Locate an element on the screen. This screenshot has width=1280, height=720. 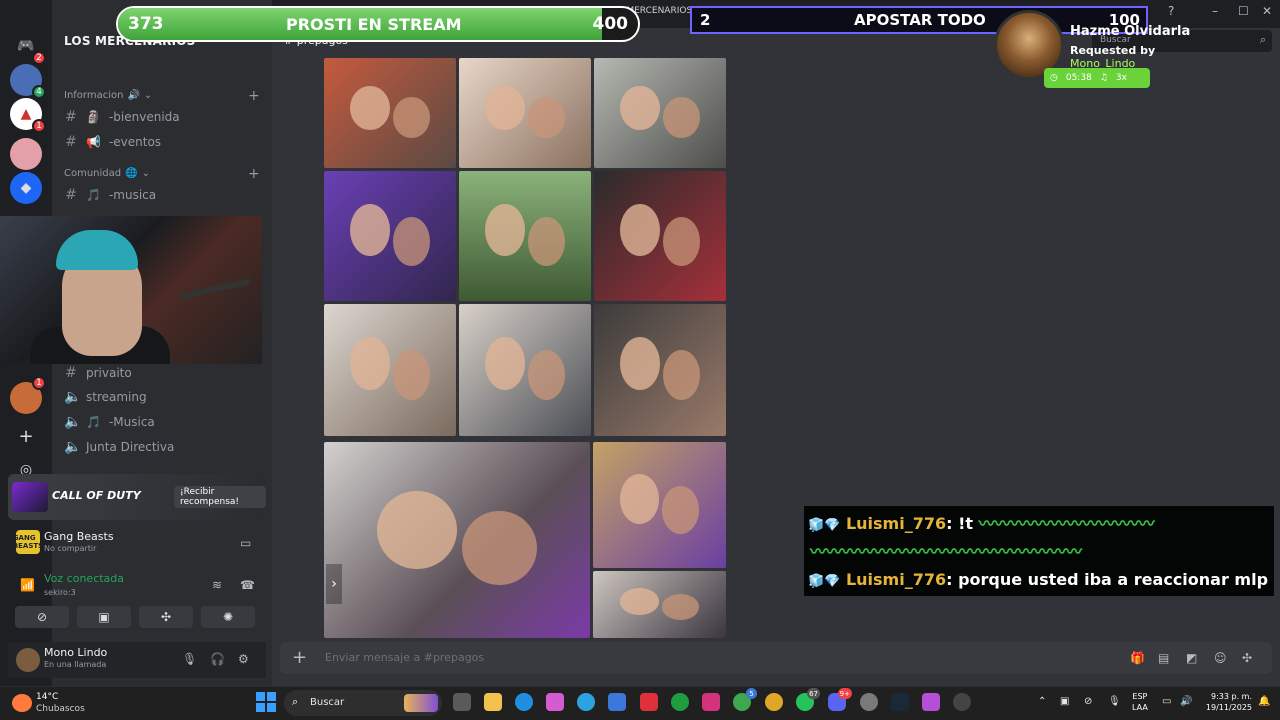
chrome-icon: 5 is located at coordinates (745, 699).